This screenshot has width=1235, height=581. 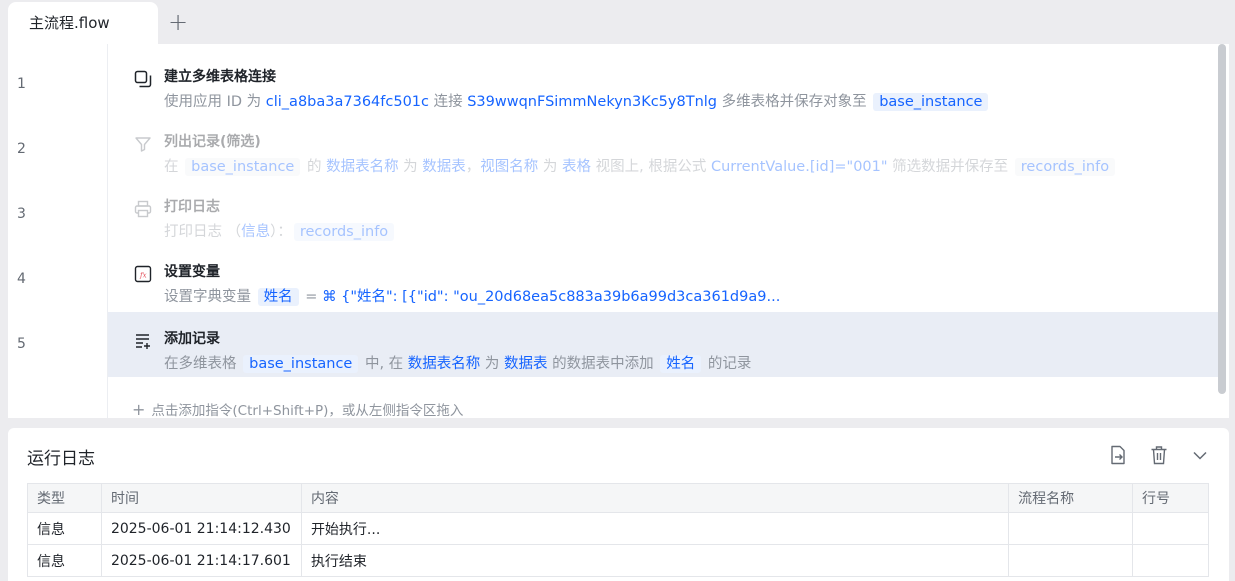 I want to click on column-header-time: 时间, so click(x=201, y=498).